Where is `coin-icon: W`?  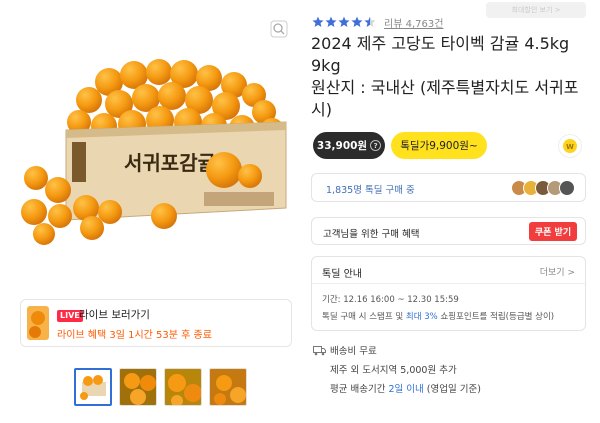 coin-icon: W is located at coordinates (570, 146).